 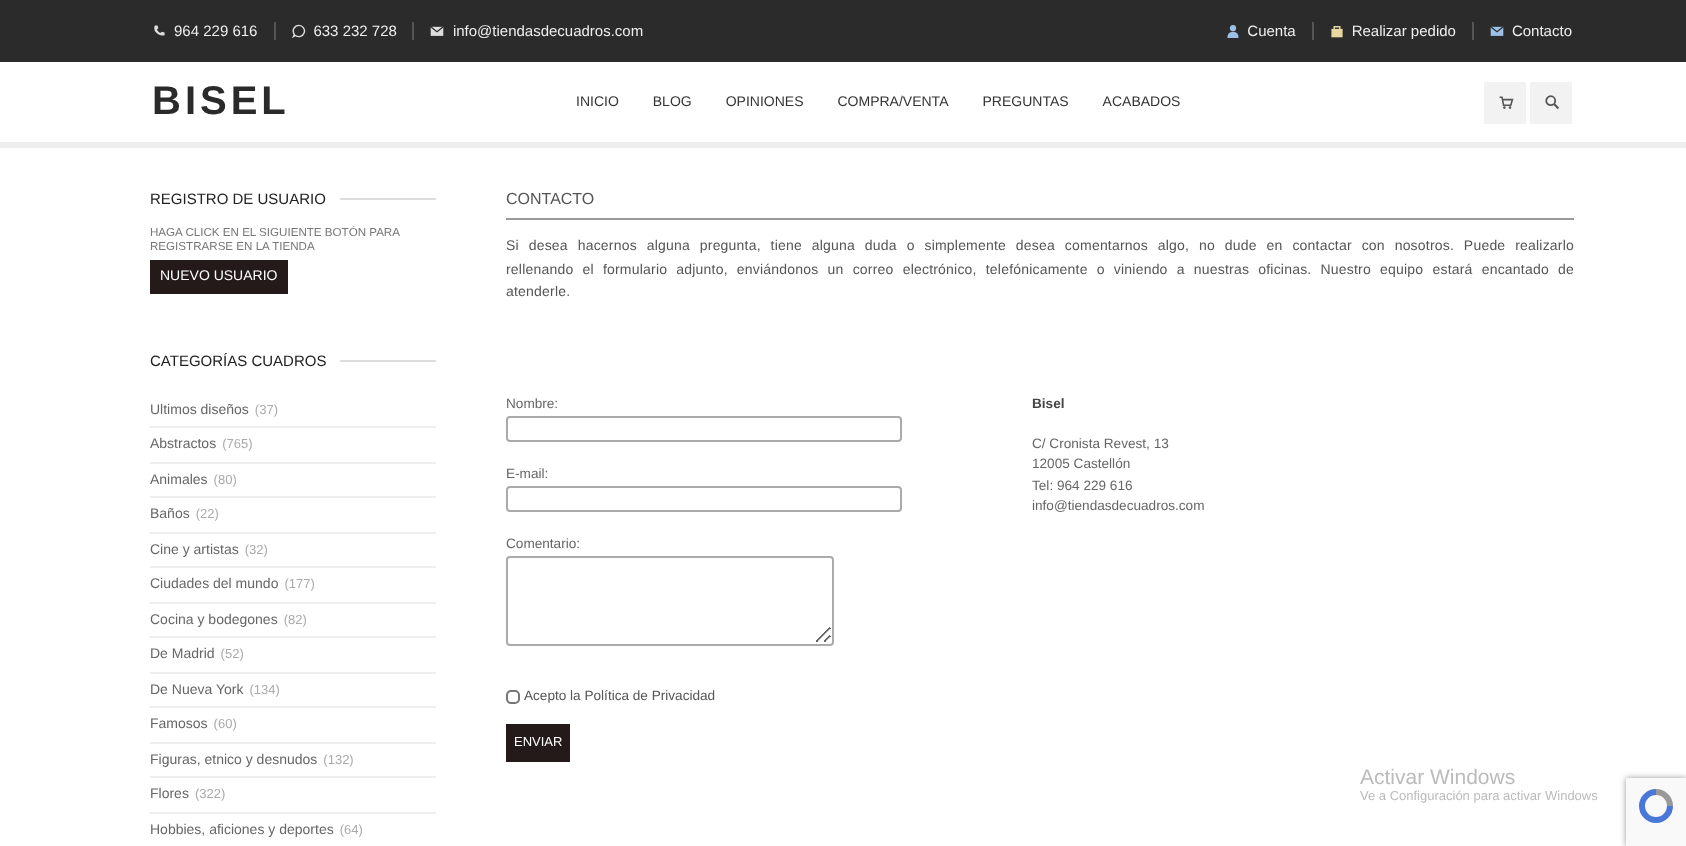 I want to click on comment-field, so click(x=670, y=600).